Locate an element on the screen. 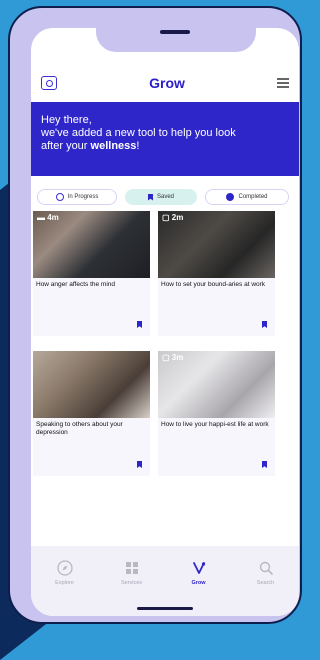  card-thumbnail is located at coordinates (91, 384).